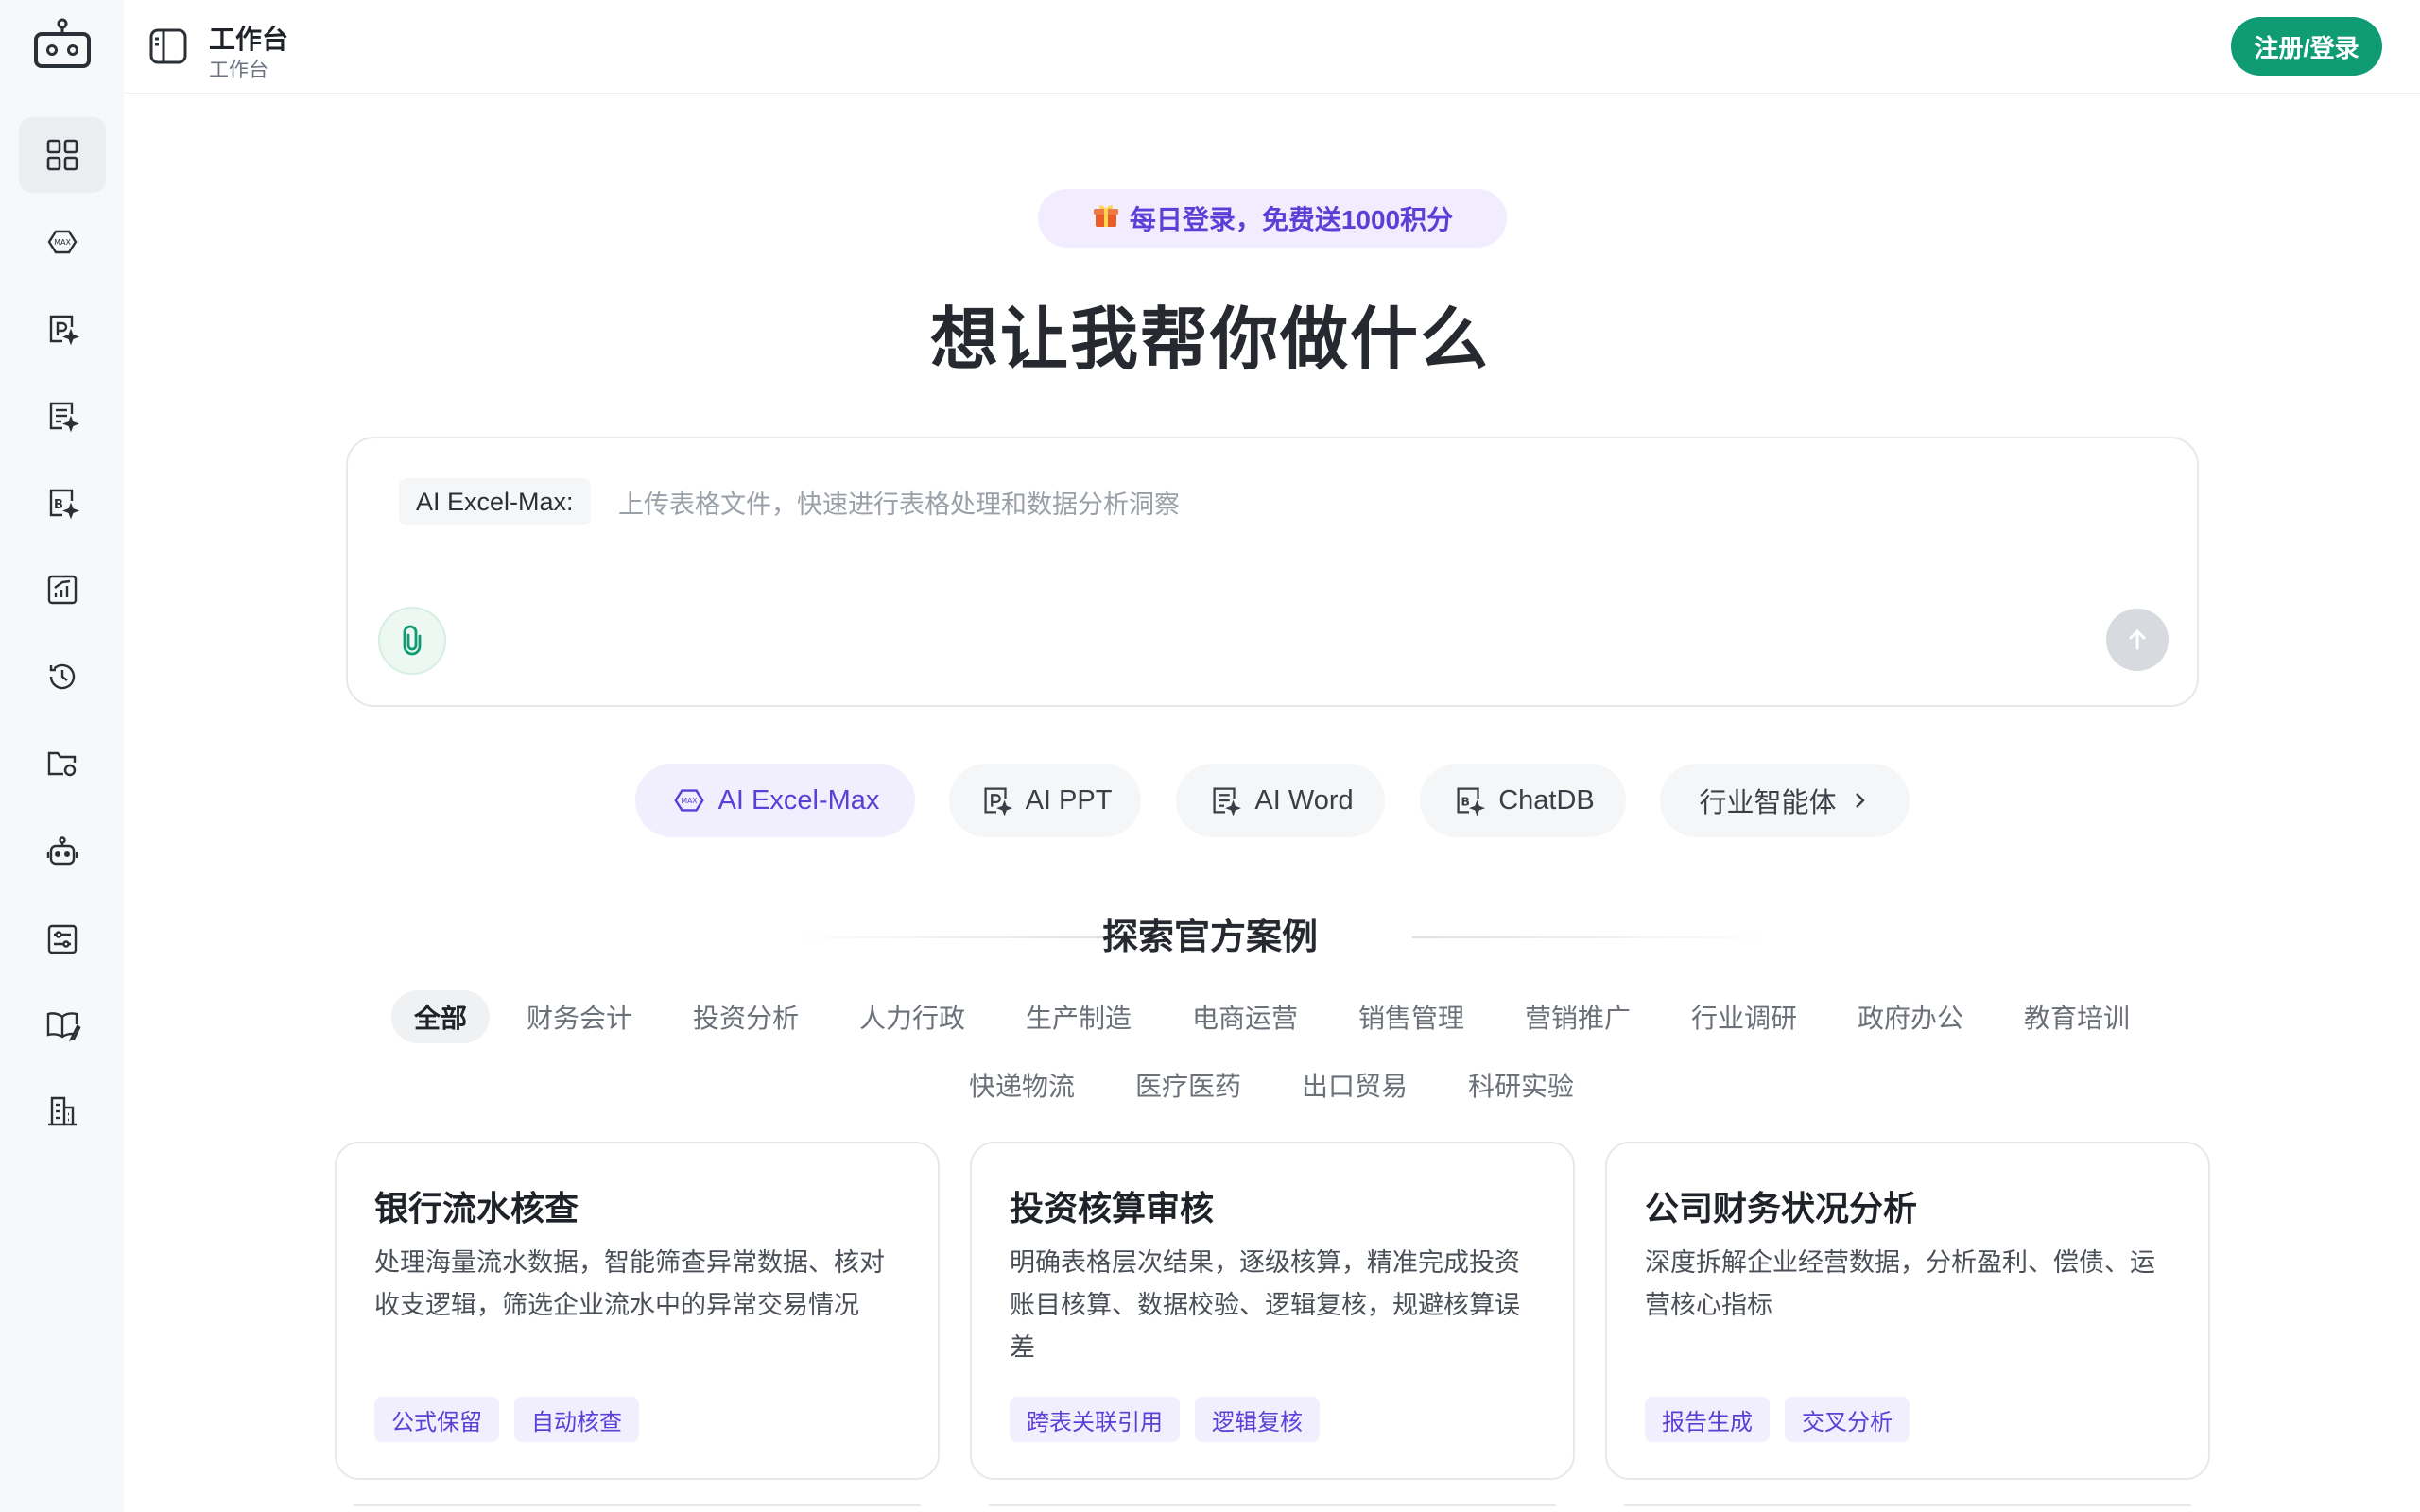 The height and width of the screenshot is (1512, 2420). I want to click on sidebar-item-knowledge, so click(63, 1024).